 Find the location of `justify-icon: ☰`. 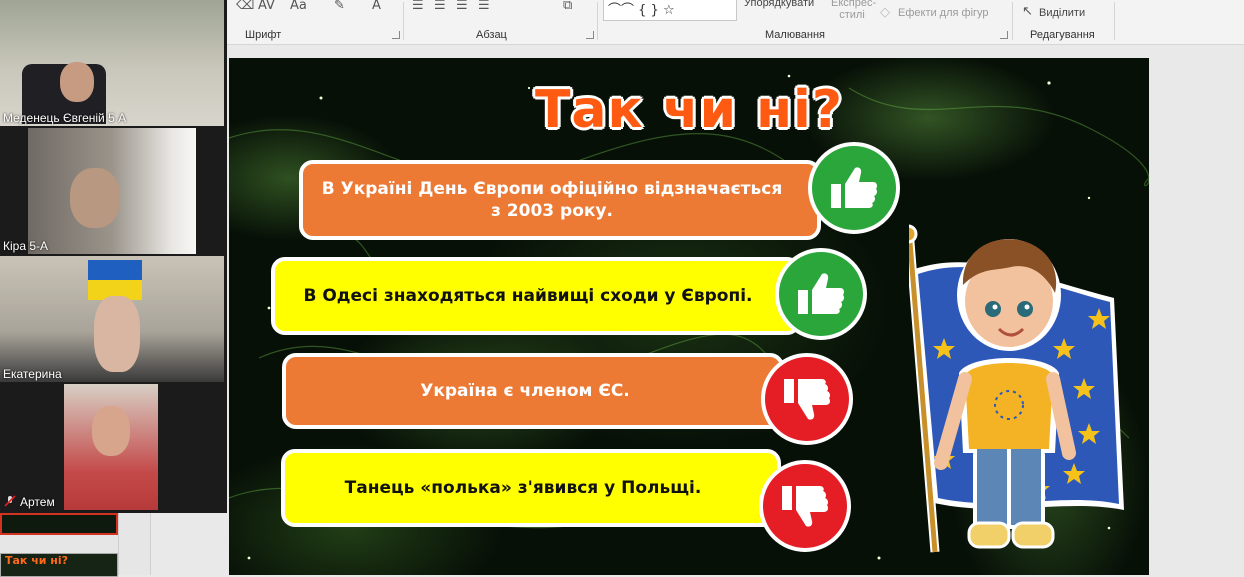

justify-icon: ☰ is located at coordinates (484, 6).